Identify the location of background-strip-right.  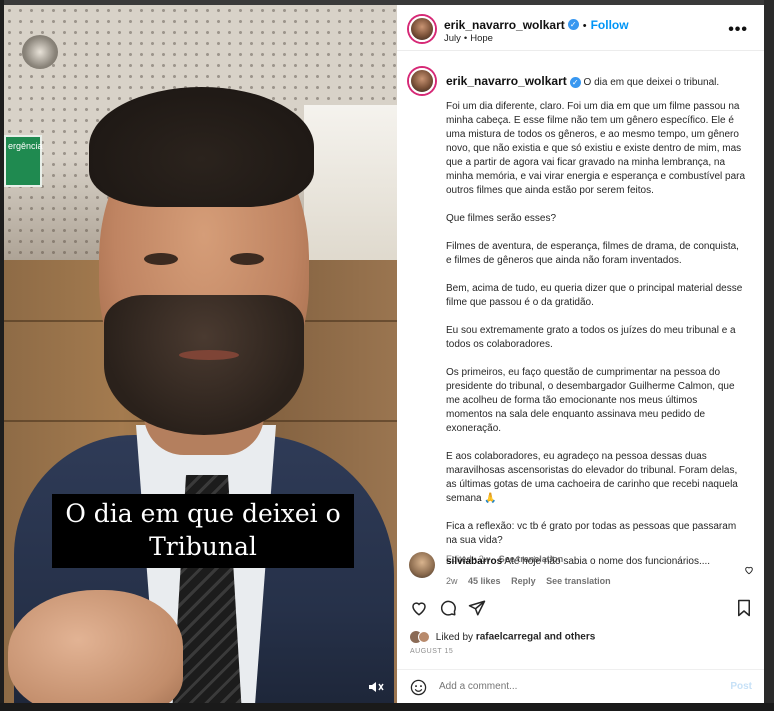
(769, 355).